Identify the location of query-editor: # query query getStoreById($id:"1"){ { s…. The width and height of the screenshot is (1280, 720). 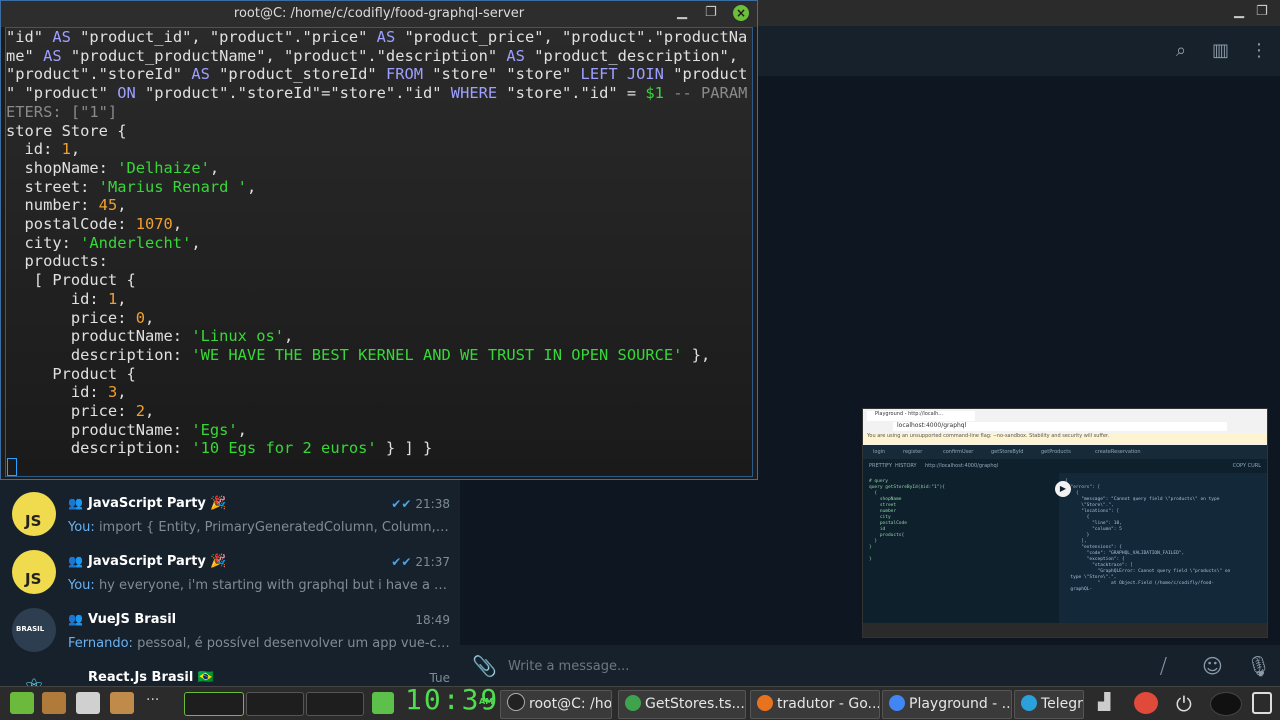
(961, 548).